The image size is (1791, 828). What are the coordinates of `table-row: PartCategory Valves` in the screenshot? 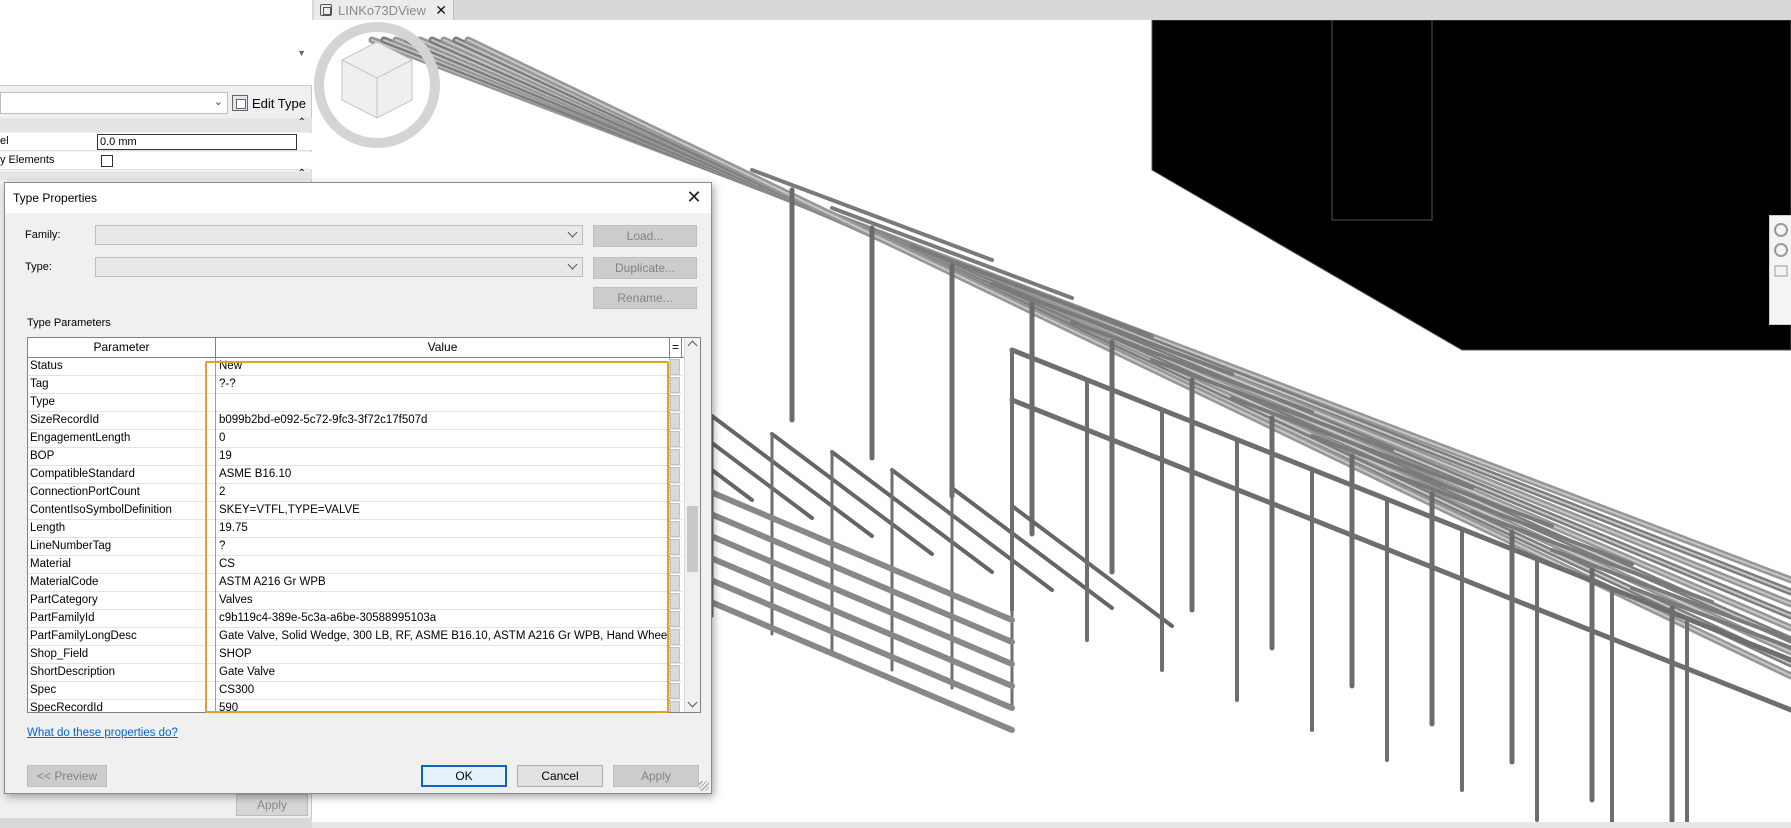 It's located at (355, 601).